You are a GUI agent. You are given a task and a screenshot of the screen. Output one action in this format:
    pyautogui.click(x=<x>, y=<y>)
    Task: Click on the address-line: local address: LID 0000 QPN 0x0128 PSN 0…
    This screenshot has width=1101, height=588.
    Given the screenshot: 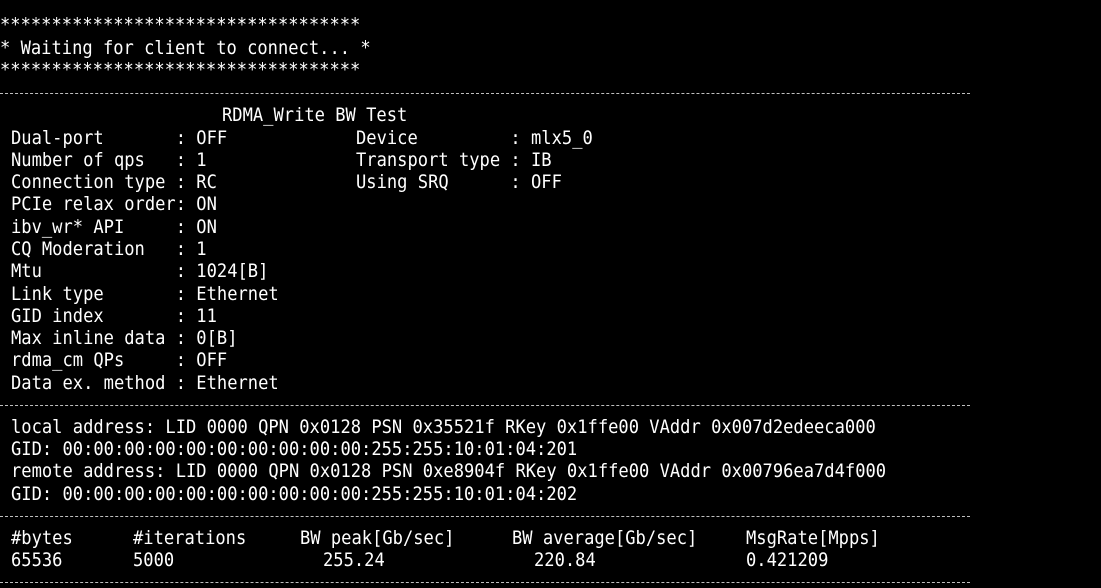 What is the action you would take?
    pyautogui.click(x=443, y=427)
    